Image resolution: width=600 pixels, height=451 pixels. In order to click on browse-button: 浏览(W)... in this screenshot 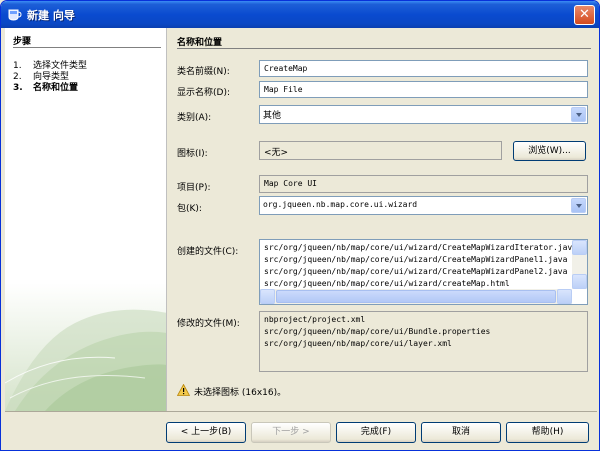, I will do `click(549, 151)`.